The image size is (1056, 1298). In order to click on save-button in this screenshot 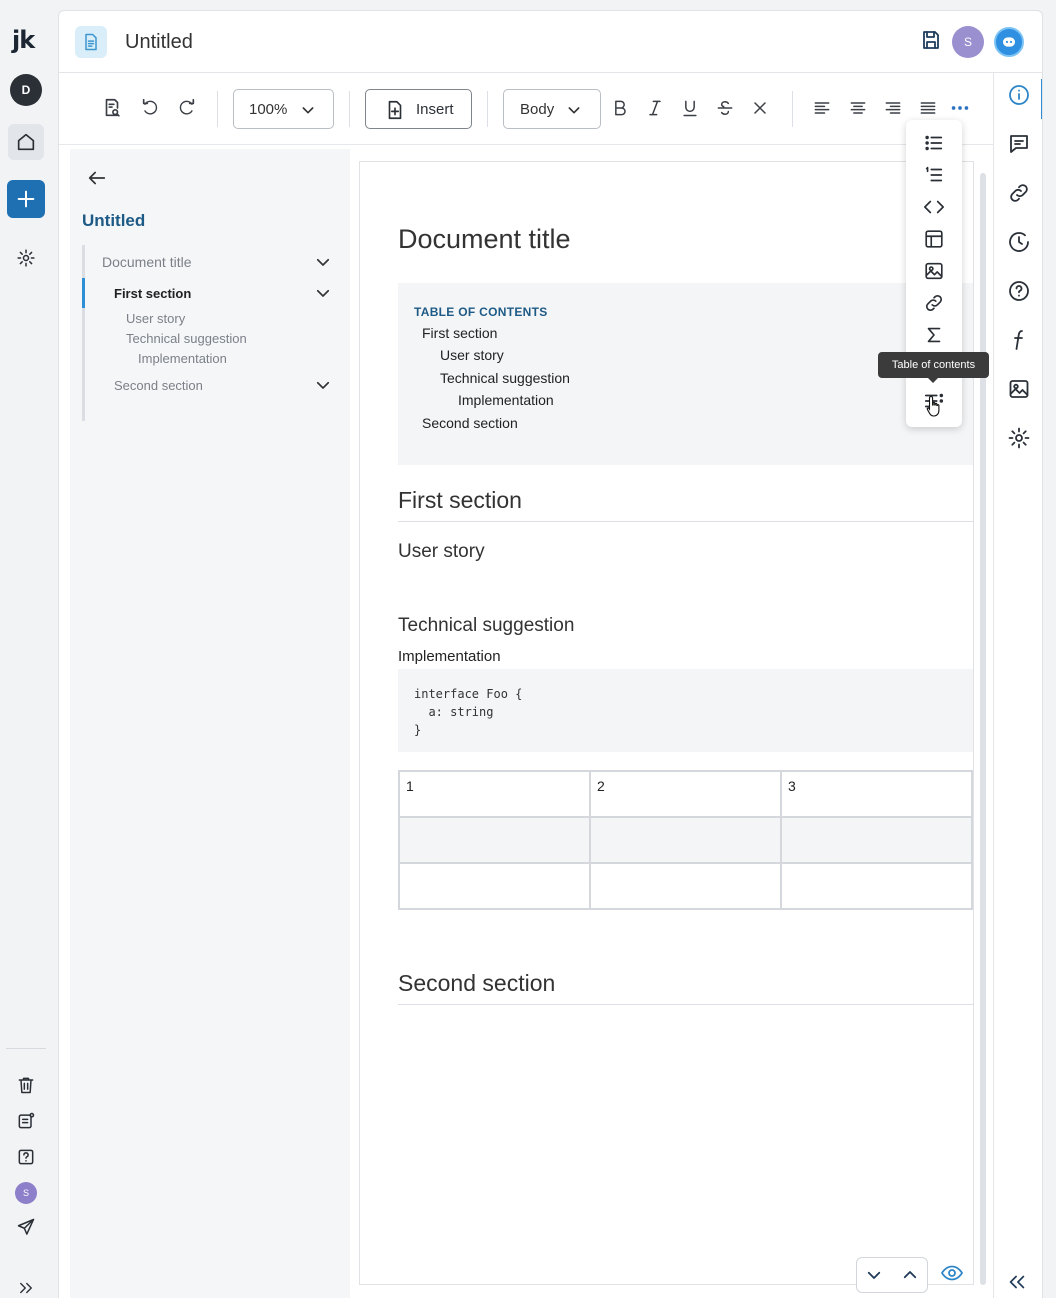, I will do `click(931, 40)`.